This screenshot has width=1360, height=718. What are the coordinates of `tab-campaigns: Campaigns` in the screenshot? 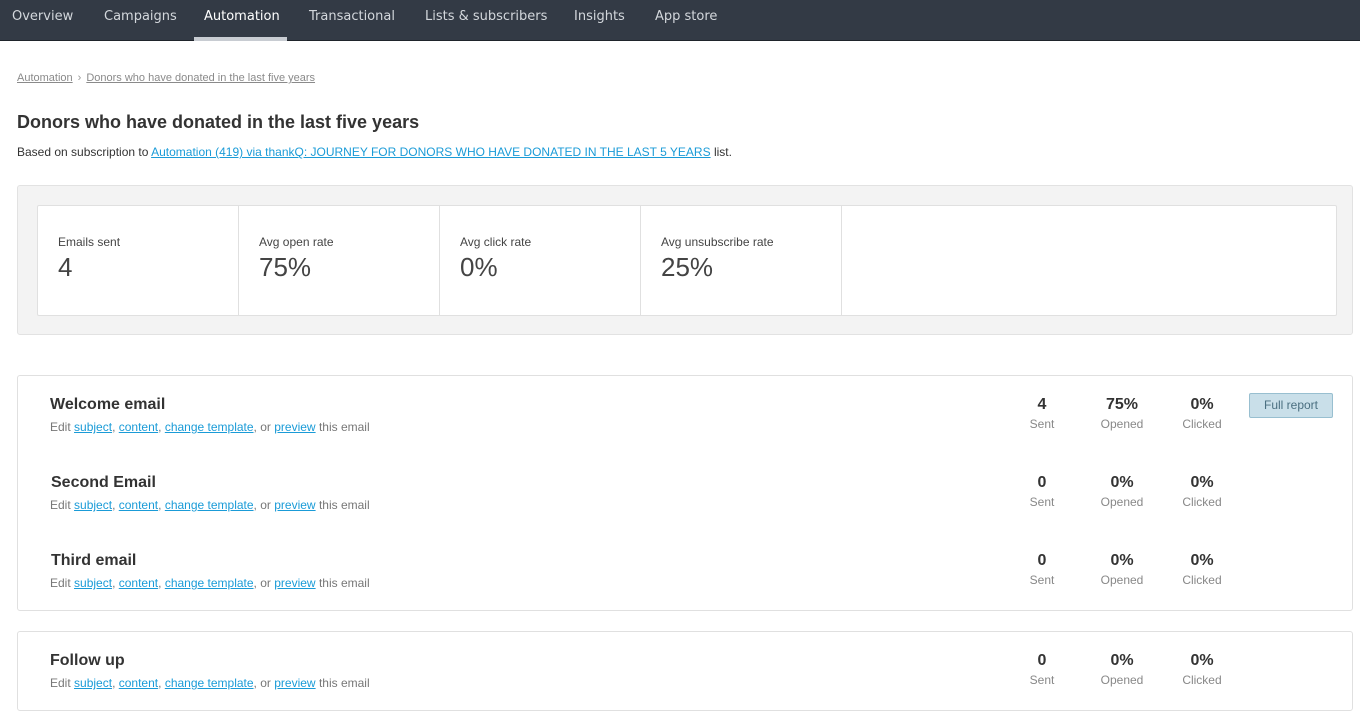 It's located at (140, 20).